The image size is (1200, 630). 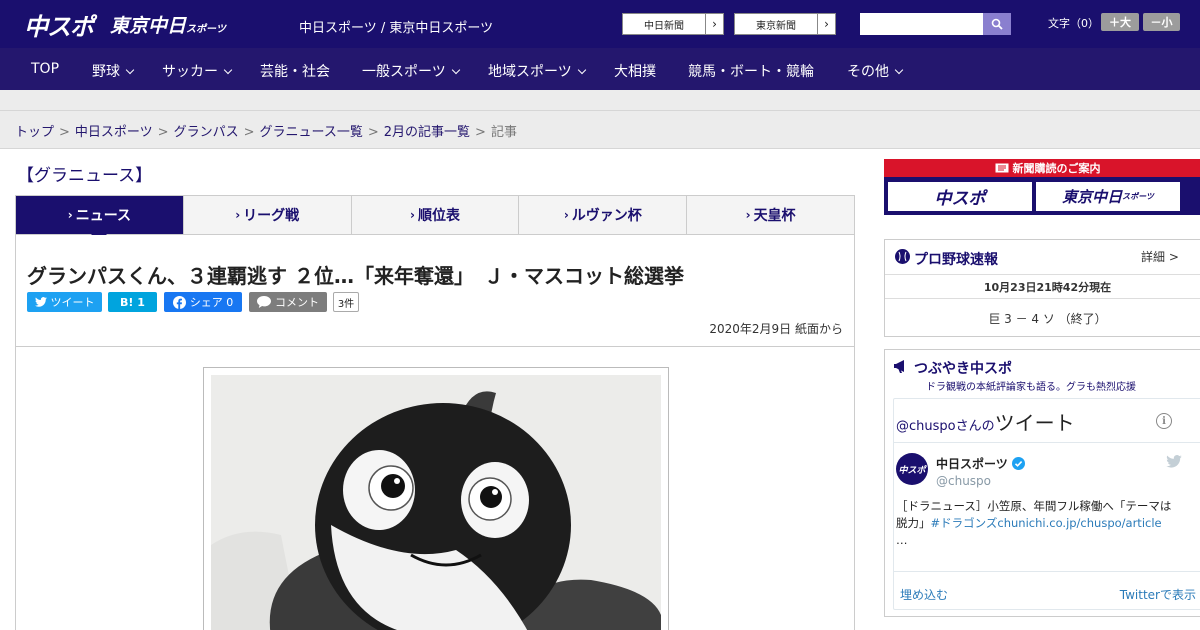 What do you see at coordinates (197, 71) in the screenshot?
I see `nav-soccer: サッカー` at bounding box center [197, 71].